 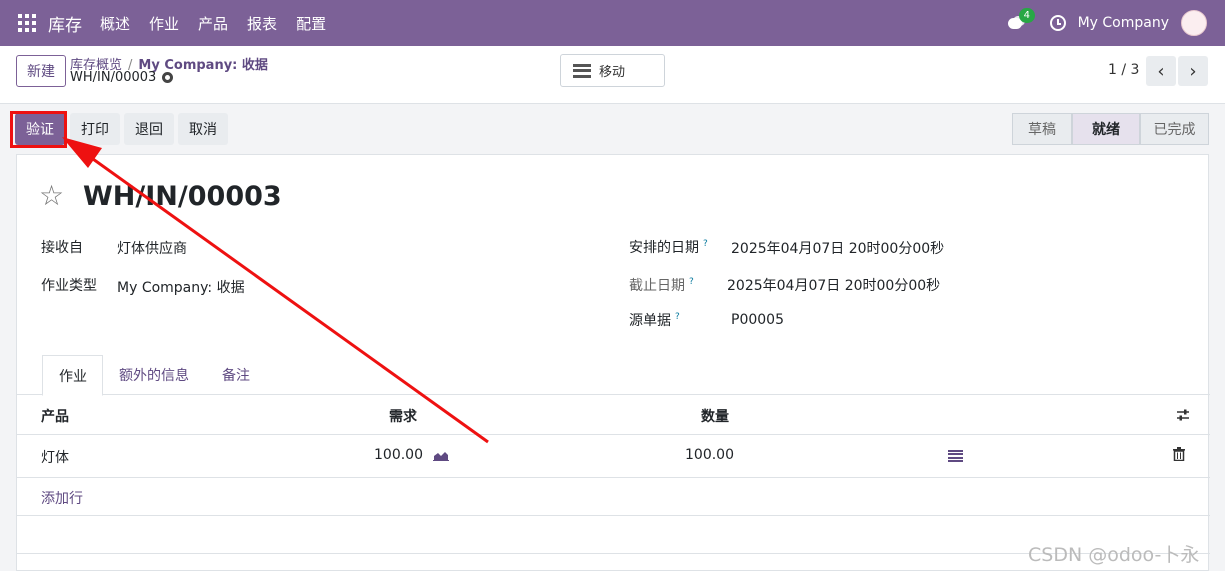 What do you see at coordinates (182, 196) in the screenshot?
I see `record-title: WH/IN/00003` at bounding box center [182, 196].